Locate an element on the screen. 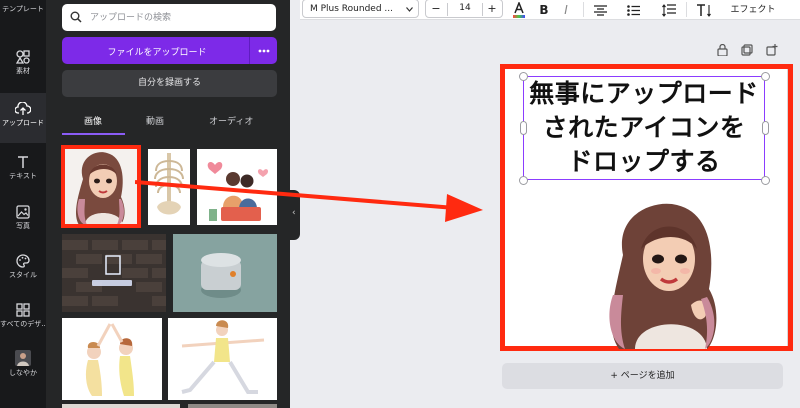 The image size is (800, 408). upload-cloud-icon is located at coordinates (23, 108).